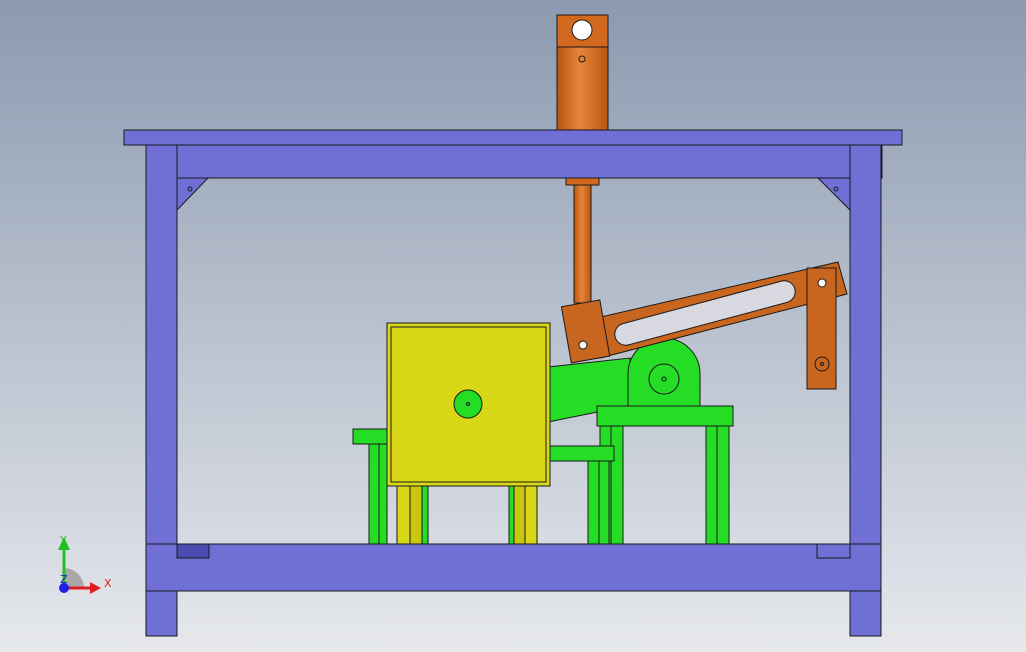 The image size is (1026, 652). What do you see at coordinates (193, 551) in the screenshot?
I see `left-foot-pad` at bounding box center [193, 551].